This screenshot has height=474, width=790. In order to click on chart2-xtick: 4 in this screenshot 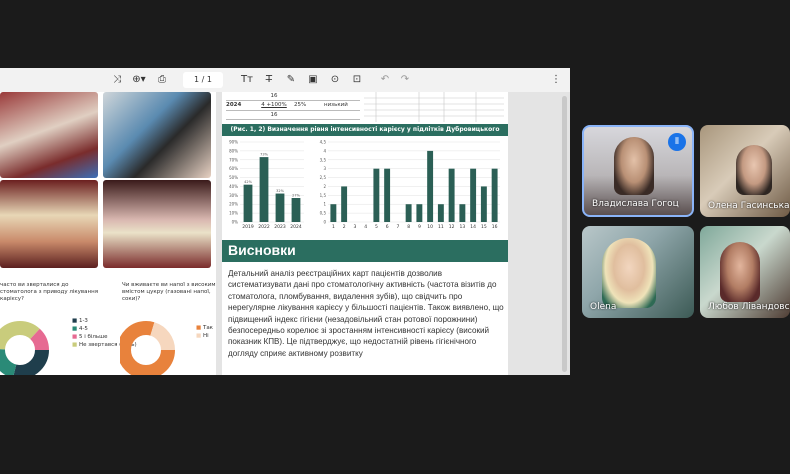, I will do `click(365, 227)`.